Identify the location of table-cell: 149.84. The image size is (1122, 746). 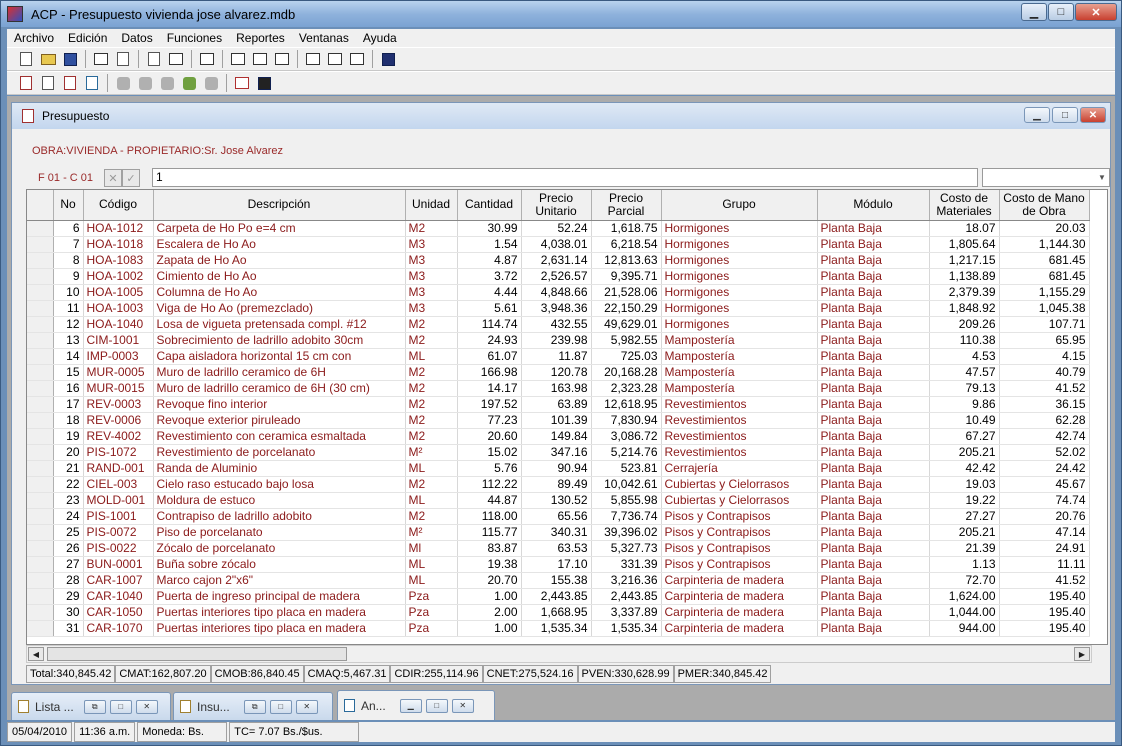
(556, 436).